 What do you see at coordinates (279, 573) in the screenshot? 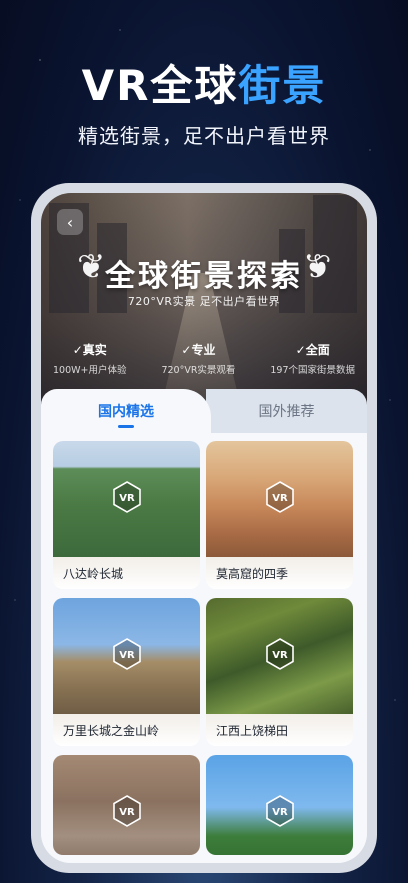
I see `card-title: 莫高窟的四季` at bounding box center [279, 573].